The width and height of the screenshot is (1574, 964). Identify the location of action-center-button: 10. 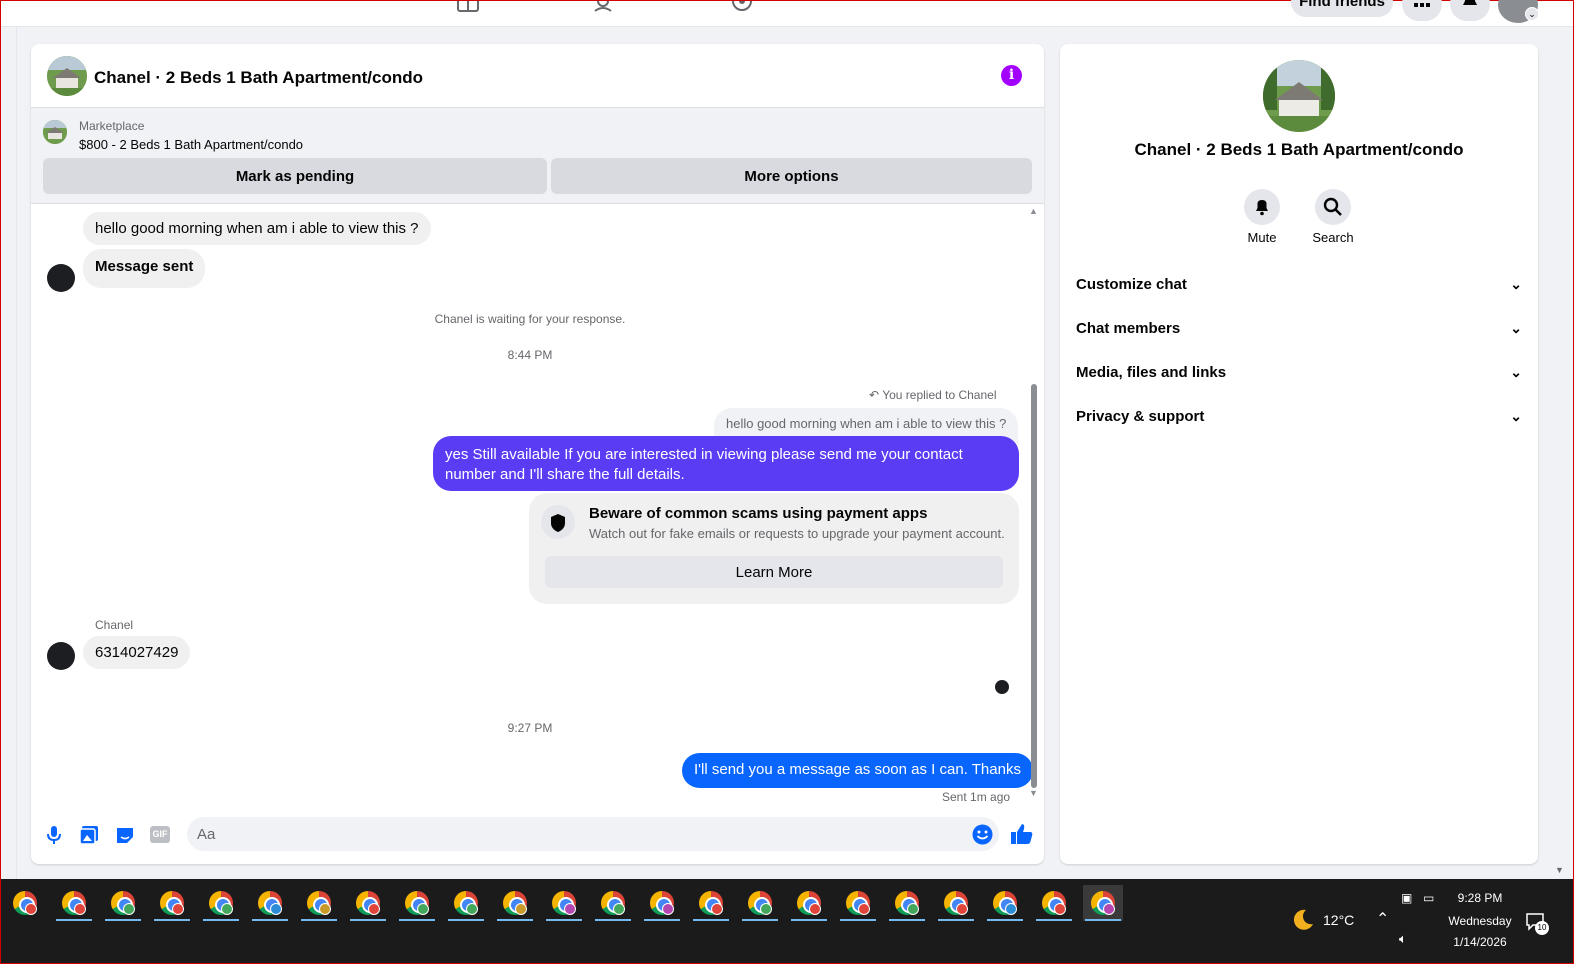
(1537, 923).